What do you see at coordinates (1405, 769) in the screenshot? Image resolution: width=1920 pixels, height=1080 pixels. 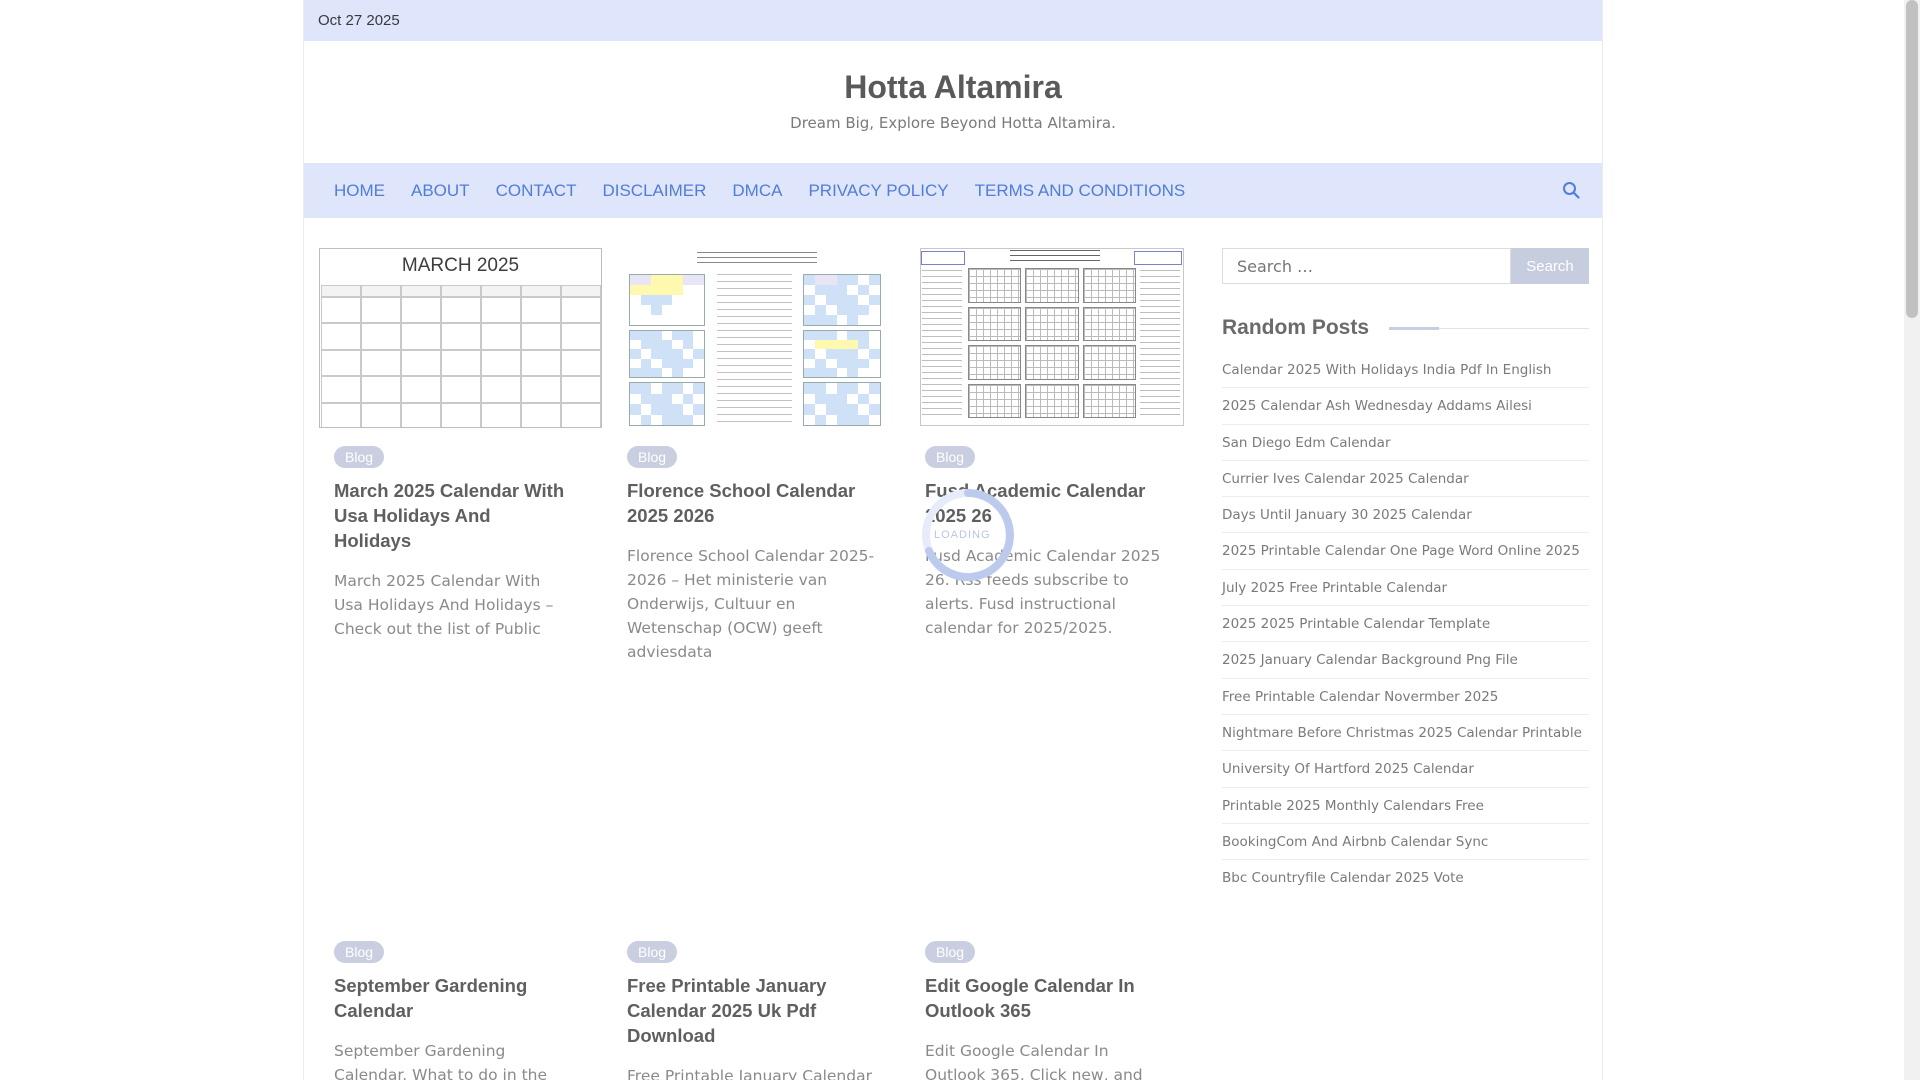 I see `random-post-link: University Of Hartford 2025 Calendar` at bounding box center [1405, 769].